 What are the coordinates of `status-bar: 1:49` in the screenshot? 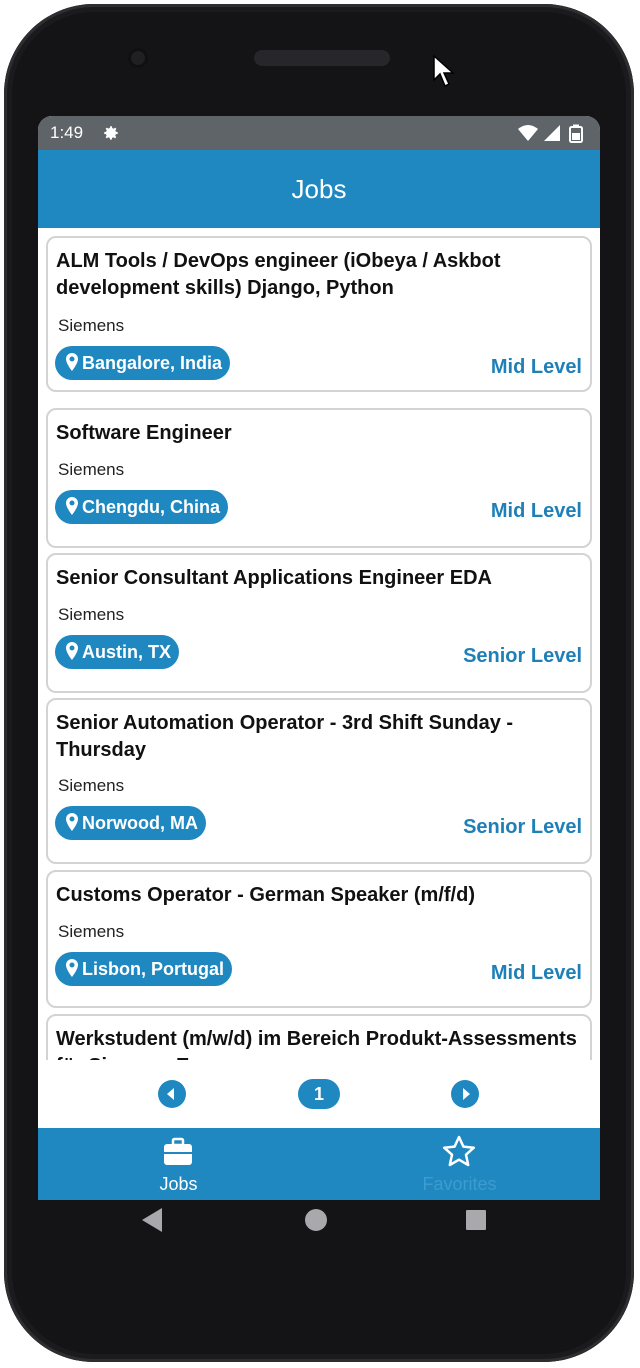 It's located at (319, 133).